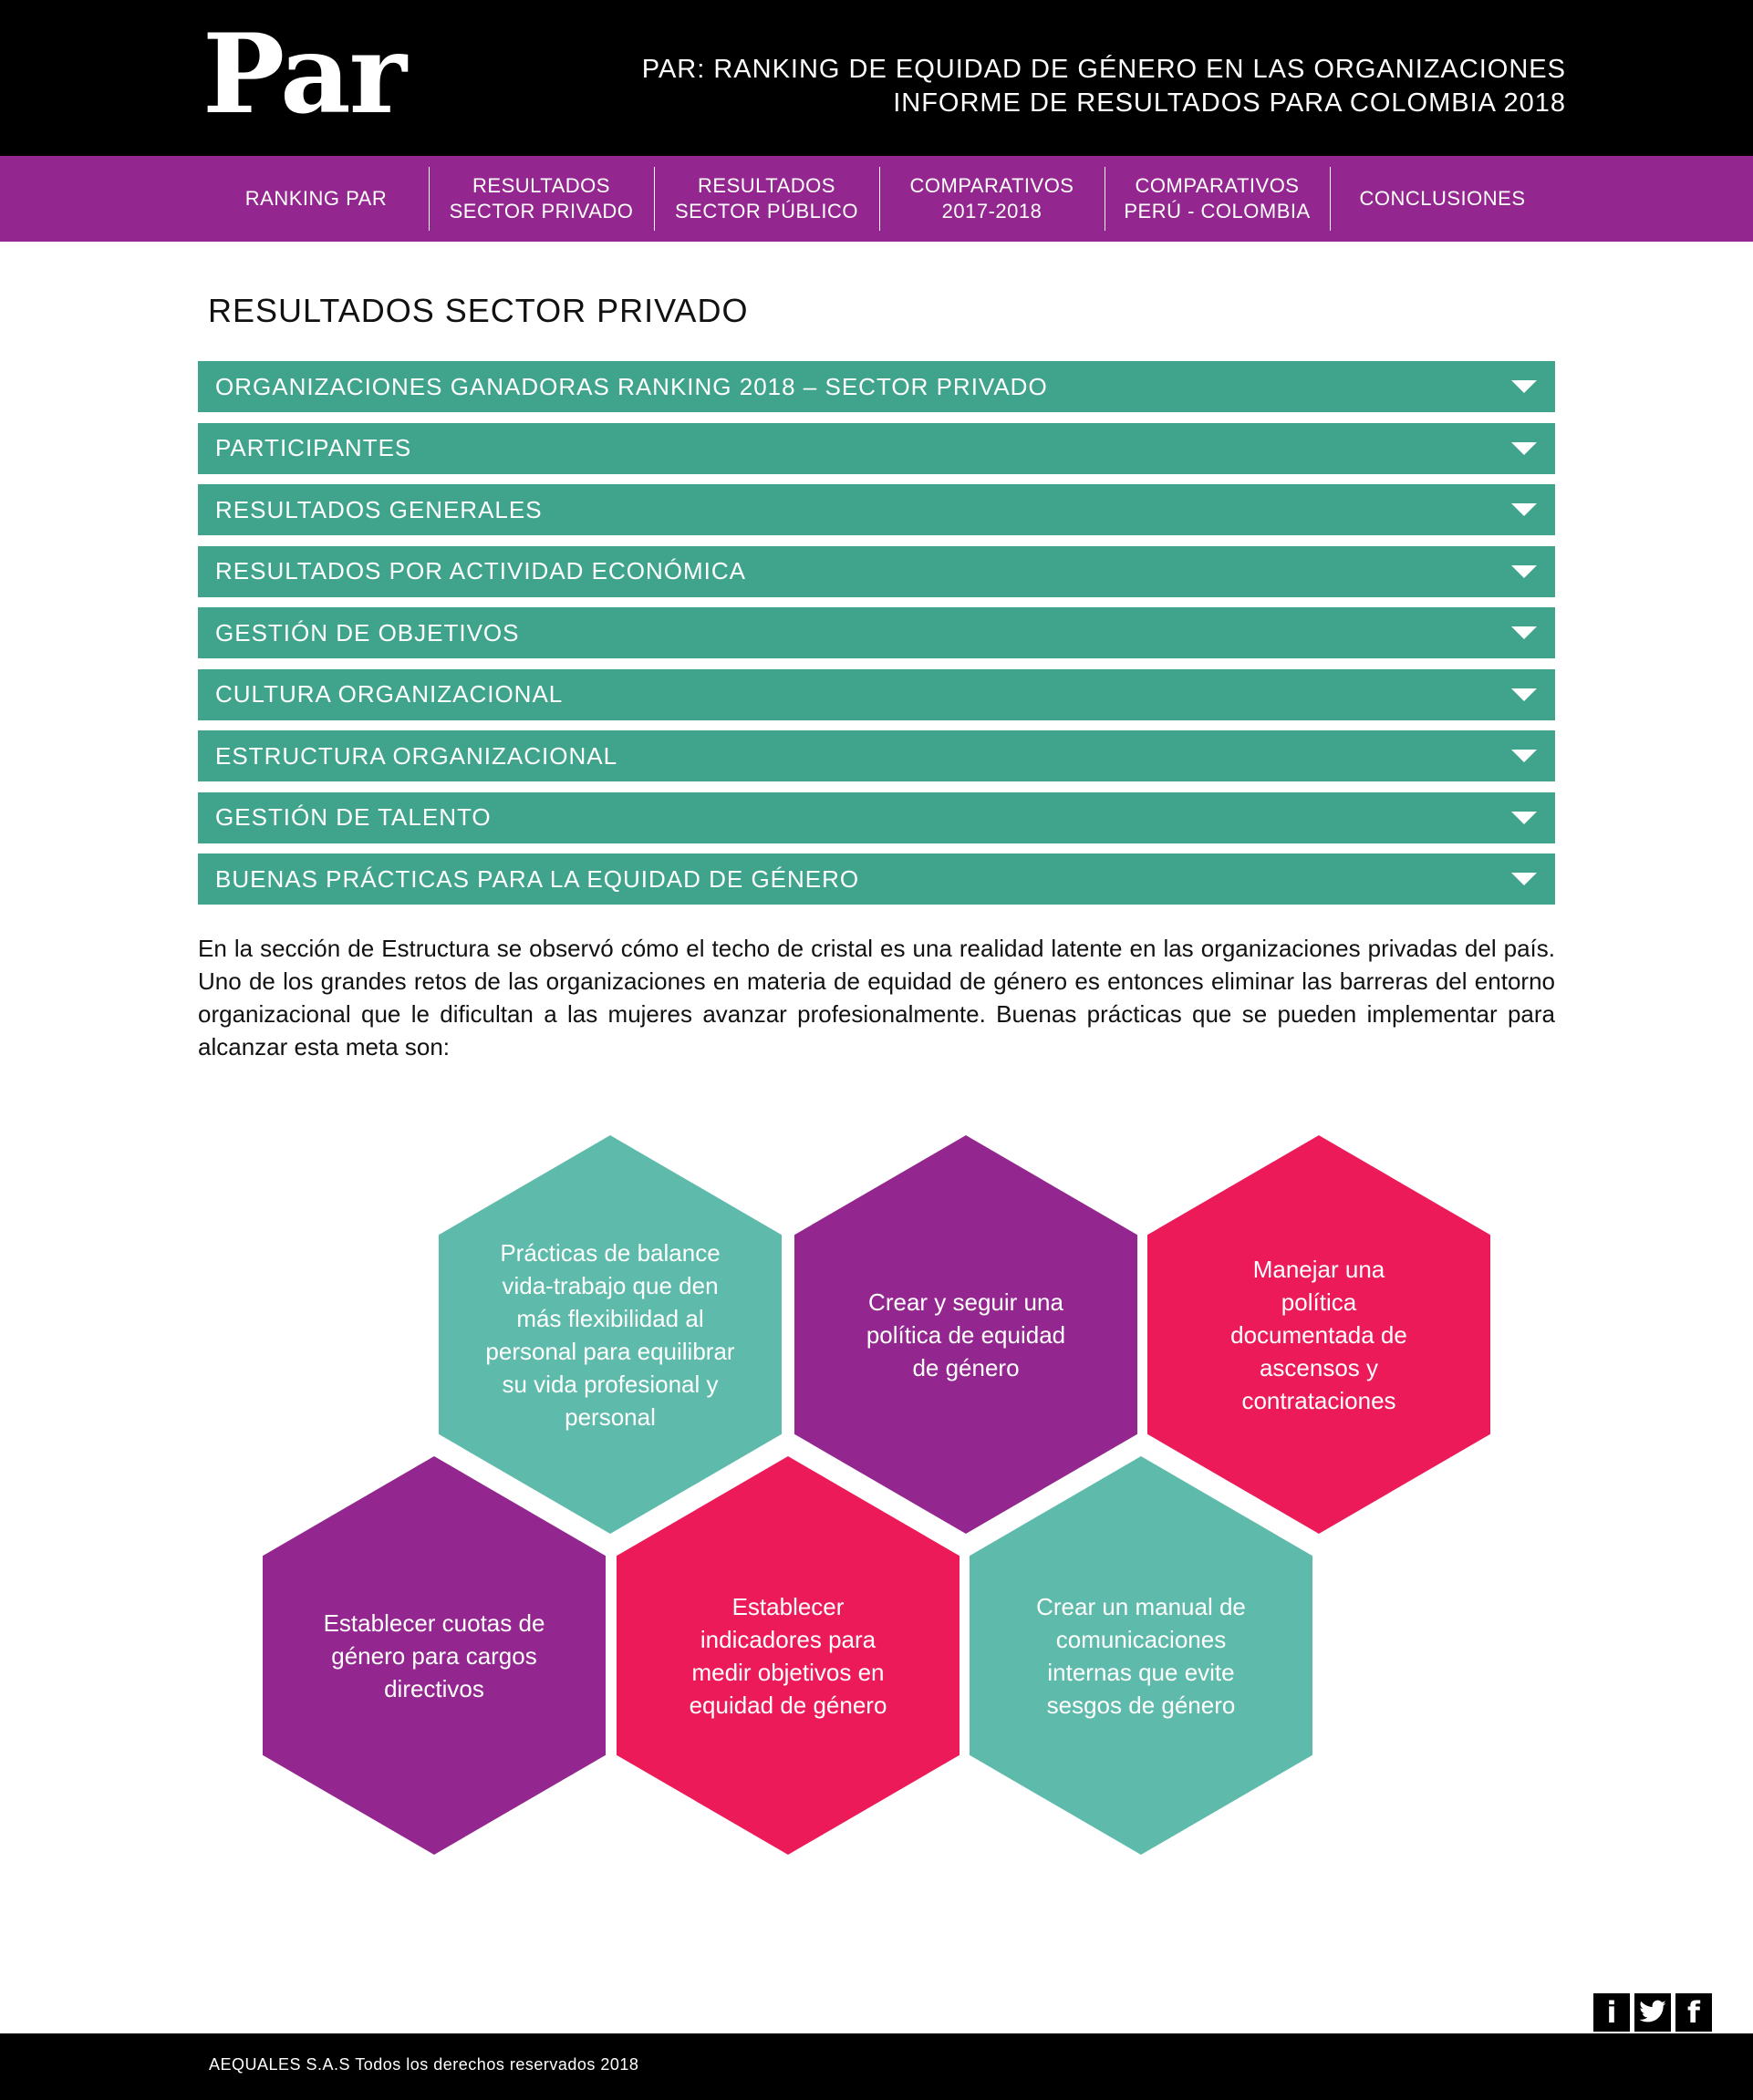 This screenshot has height=2100, width=1753. I want to click on nav-item-resultados-sector-publico: RESULTADOS SECTOR PÚBLICO, so click(766, 199).